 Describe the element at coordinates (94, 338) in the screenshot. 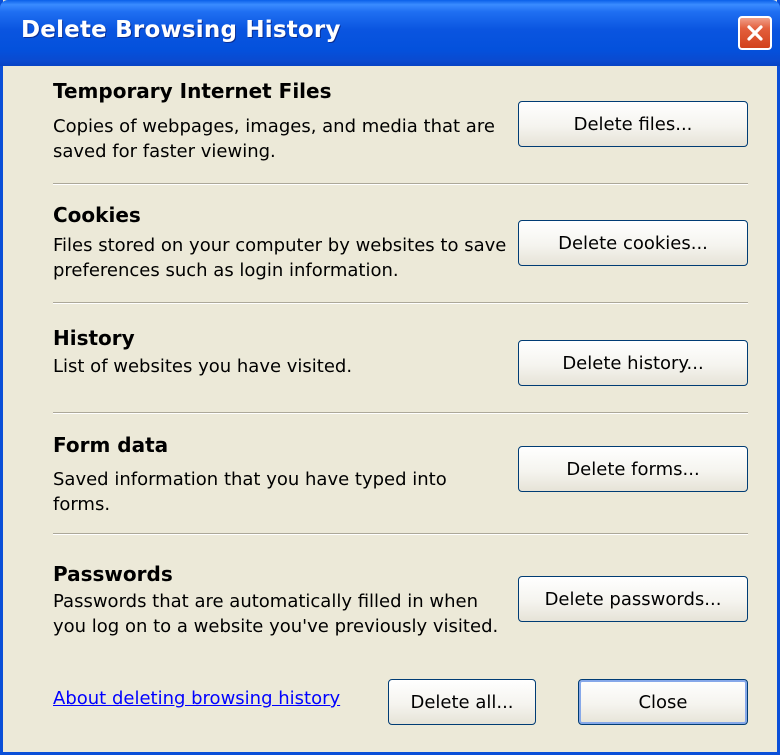

I see `section-title-history: History` at that location.